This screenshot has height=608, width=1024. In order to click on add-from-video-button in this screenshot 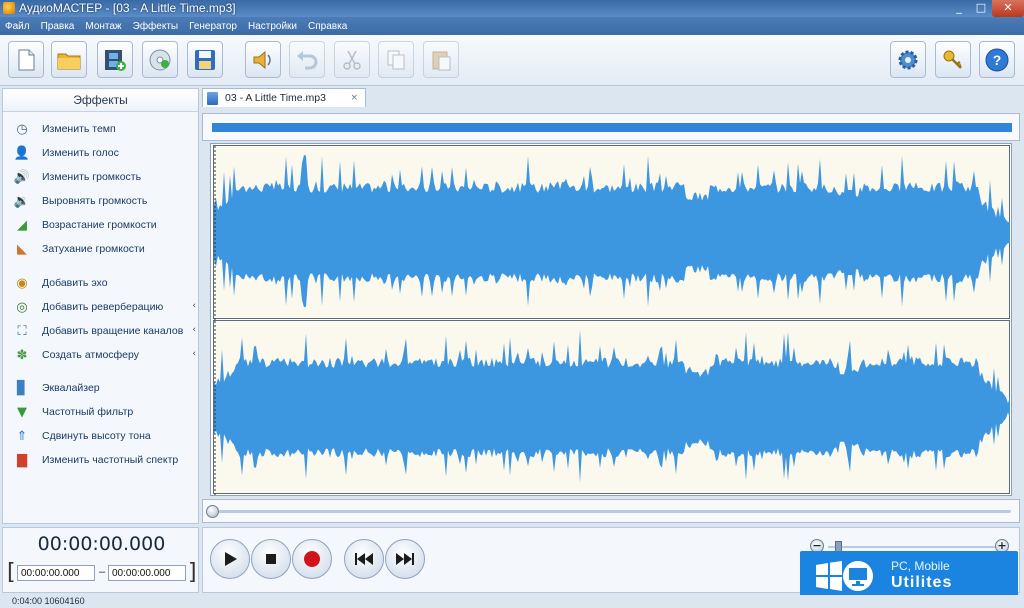, I will do `click(115, 59)`.